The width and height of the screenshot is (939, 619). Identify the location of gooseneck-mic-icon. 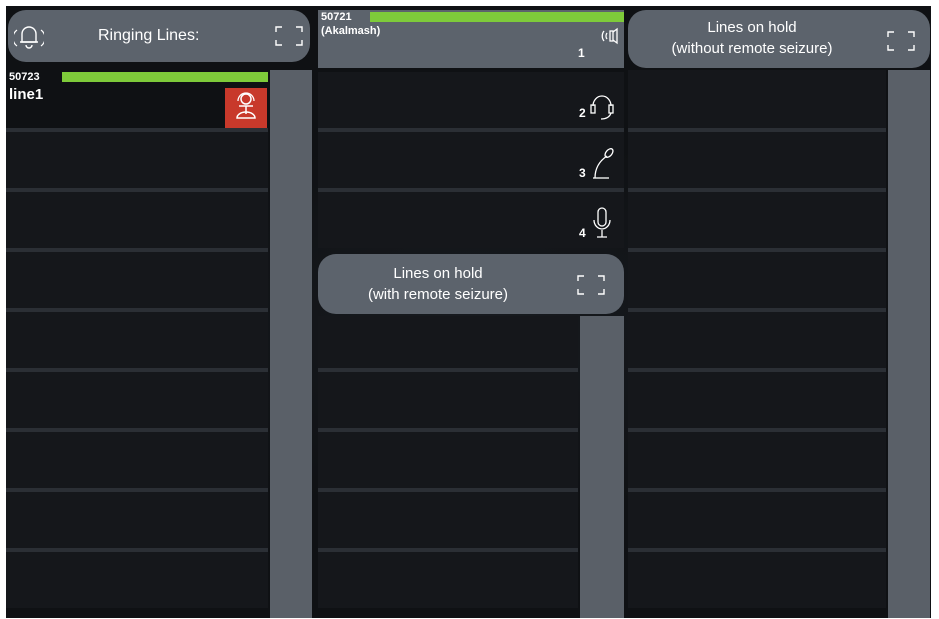
(602, 164).